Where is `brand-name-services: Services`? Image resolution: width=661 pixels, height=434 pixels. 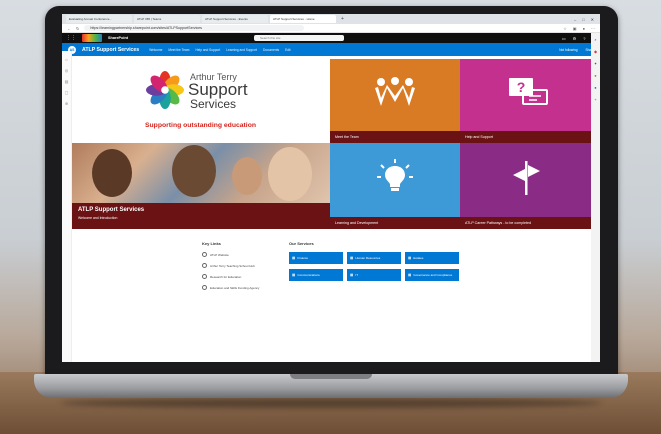 brand-name-services: Services is located at coordinates (213, 104).